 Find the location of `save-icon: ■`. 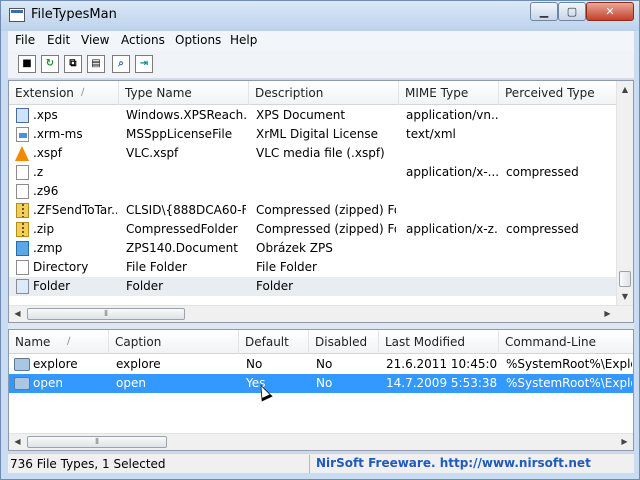

save-icon: ■ is located at coordinates (27, 64).